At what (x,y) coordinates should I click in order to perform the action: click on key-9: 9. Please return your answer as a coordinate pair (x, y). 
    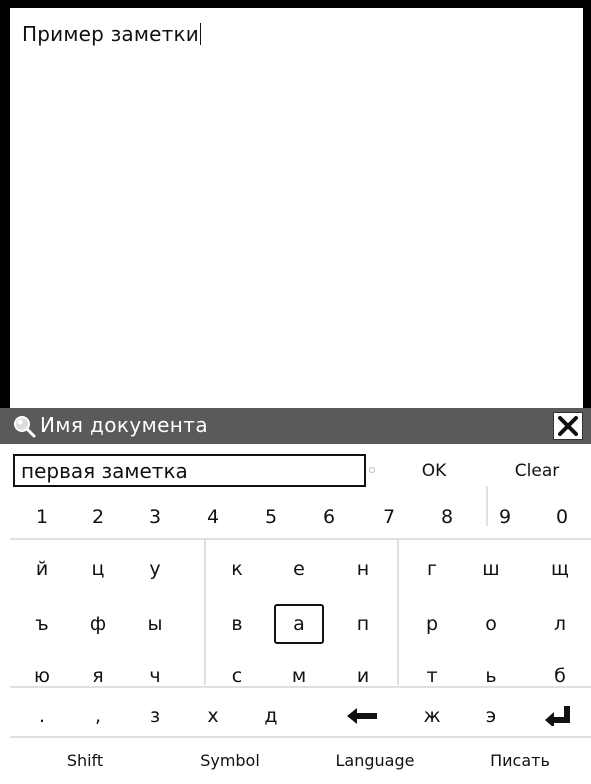
    Looking at the image, I should click on (505, 517).